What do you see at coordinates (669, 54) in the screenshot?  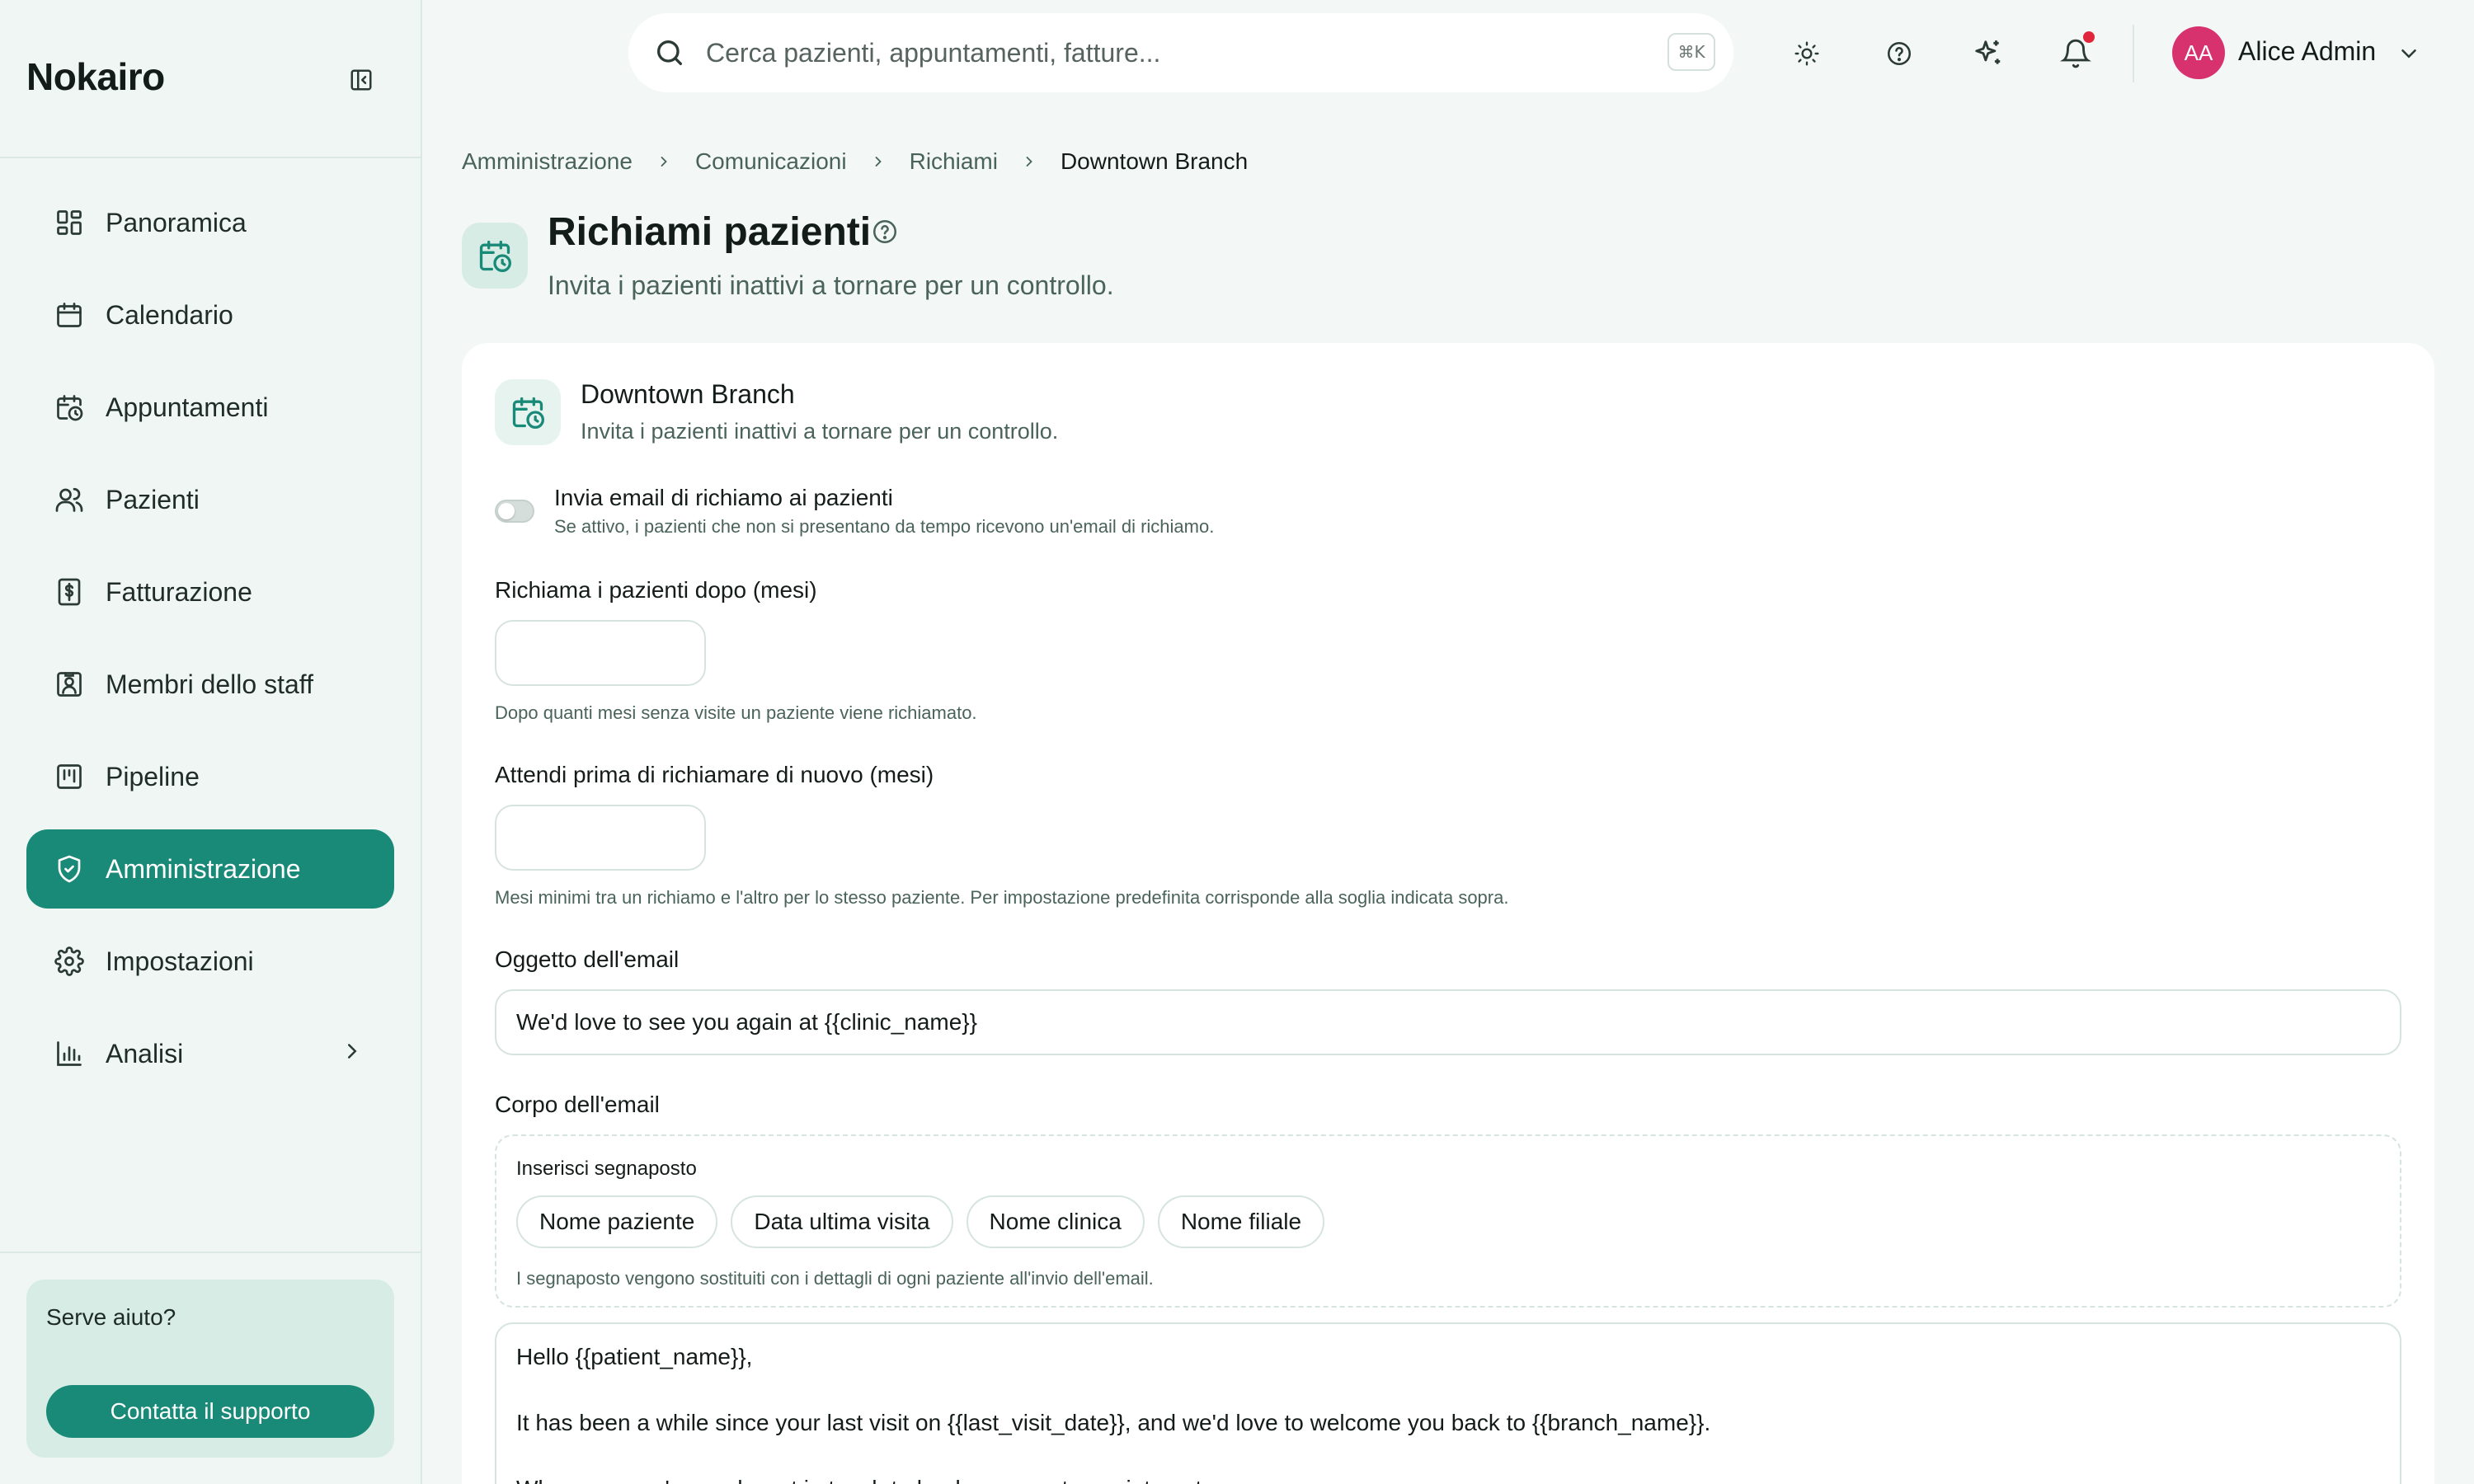 I see `search-icon` at bounding box center [669, 54].